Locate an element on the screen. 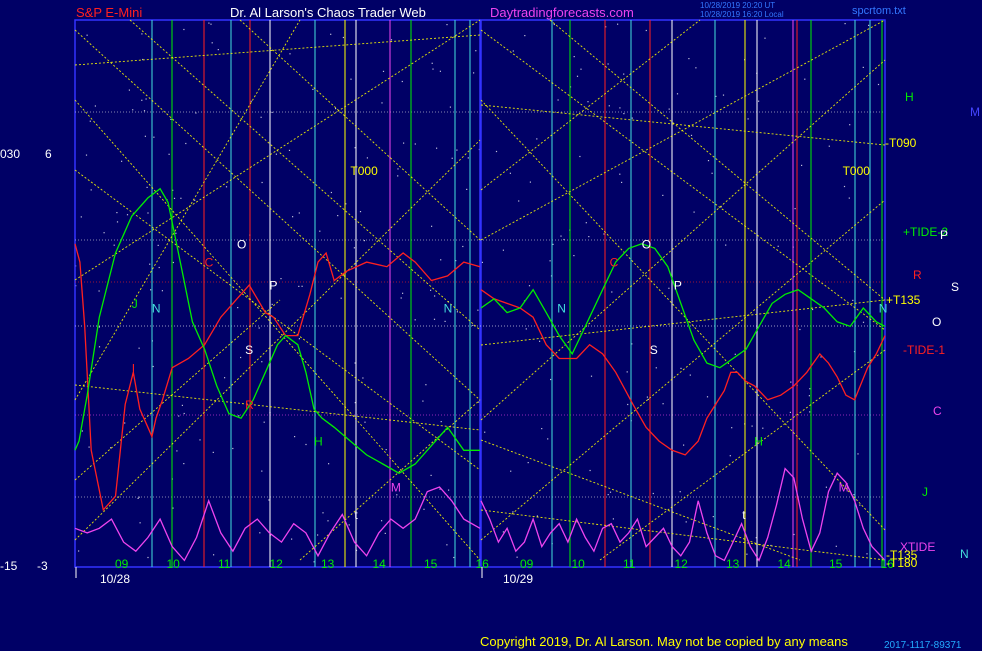  date-label-1: 10/28 is located at coordinates (115, 579).